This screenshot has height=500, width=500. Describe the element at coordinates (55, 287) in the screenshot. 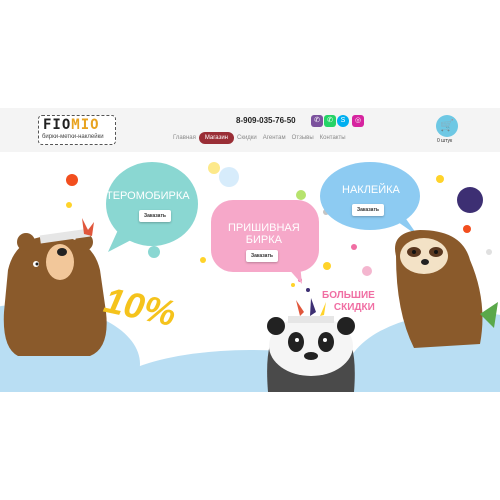

I see `bear-illustration` at that location.